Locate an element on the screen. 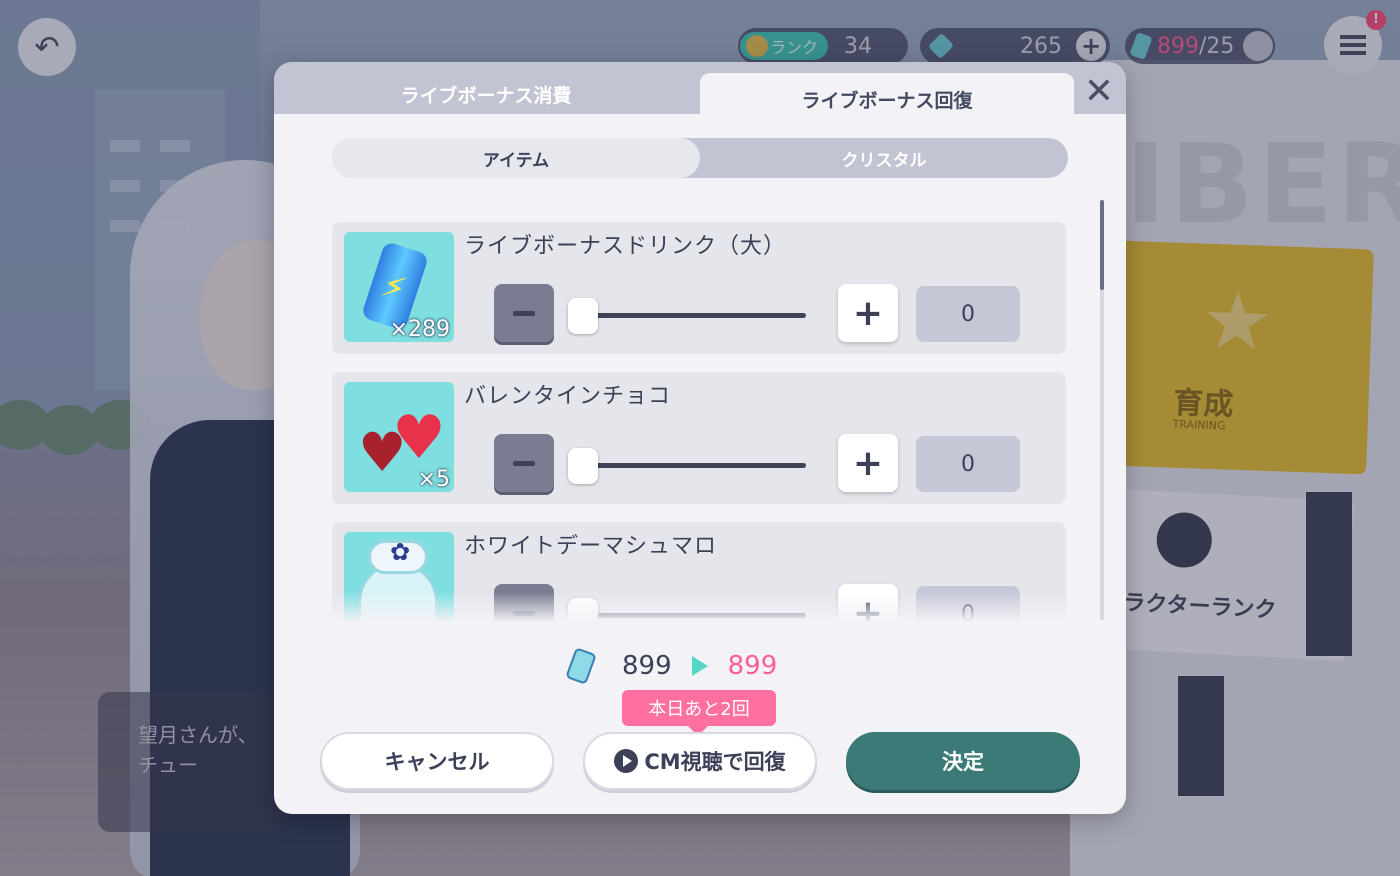  tab-live-bonus-recover: ライブボーナス回復 is located at coordinates (887, 99).